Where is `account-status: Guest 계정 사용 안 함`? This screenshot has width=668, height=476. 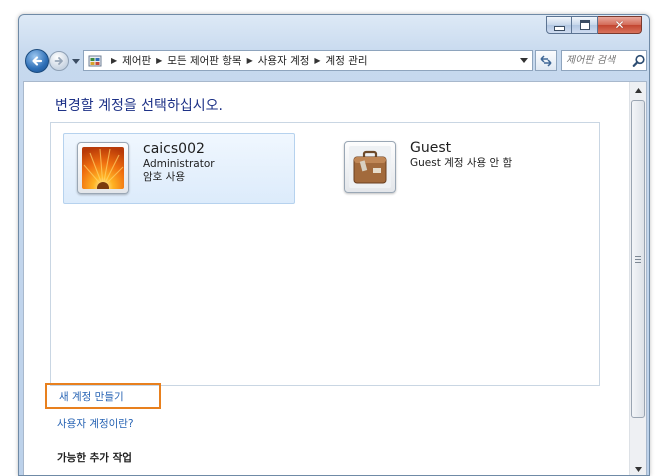
account-status: Guest 계정 사용 안 함 is located at coordinates (461, 163).